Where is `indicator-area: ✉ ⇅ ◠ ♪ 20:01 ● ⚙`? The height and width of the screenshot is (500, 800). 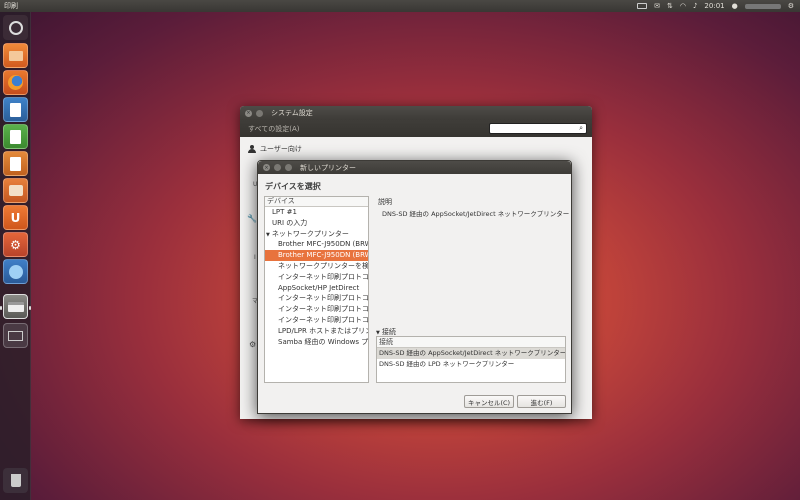 indicator-area: ✉ ⇅ ◠ ♪ 20:01 ● ⚙ is located at coordinates (715, 6).